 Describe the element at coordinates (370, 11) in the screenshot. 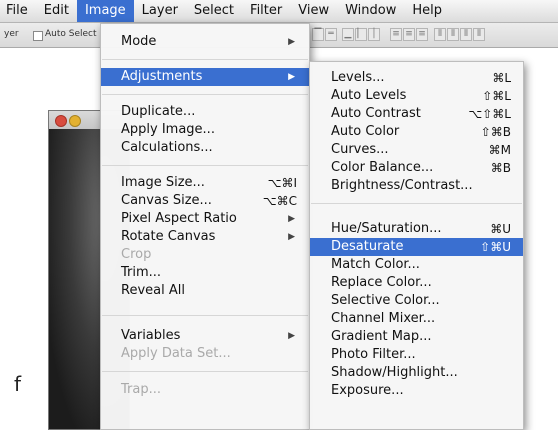

I see `menu-window: Window` at that location.